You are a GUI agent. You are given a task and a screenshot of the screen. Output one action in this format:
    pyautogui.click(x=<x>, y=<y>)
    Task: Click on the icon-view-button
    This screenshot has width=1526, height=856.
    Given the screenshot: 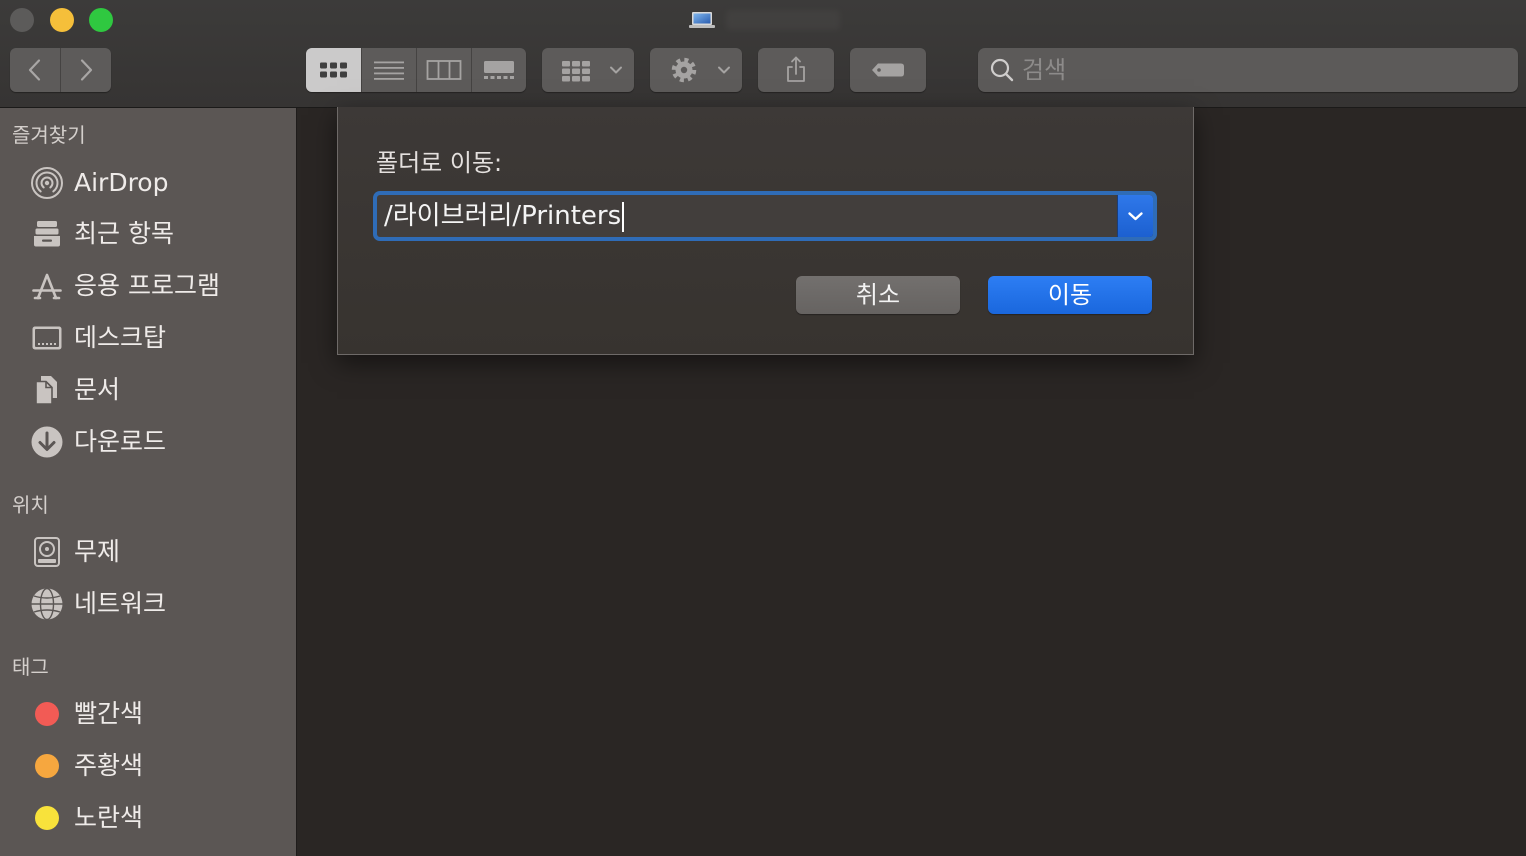 What is the action you would take?
    pyautogui.click(x=333, y=70)
    